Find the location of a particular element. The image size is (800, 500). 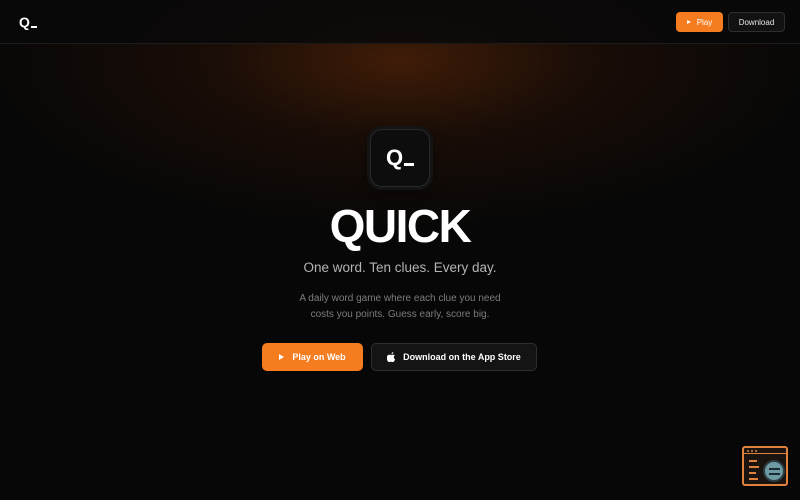

hero-tagline: One word. Ten clues. Every day. is located at coordinates (400, 267).